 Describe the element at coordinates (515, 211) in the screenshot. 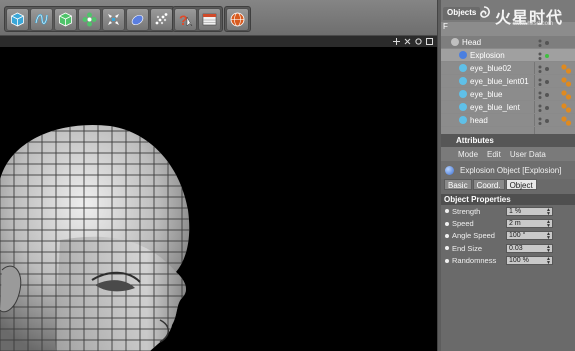

I see `property-value: 1 %` at that location.